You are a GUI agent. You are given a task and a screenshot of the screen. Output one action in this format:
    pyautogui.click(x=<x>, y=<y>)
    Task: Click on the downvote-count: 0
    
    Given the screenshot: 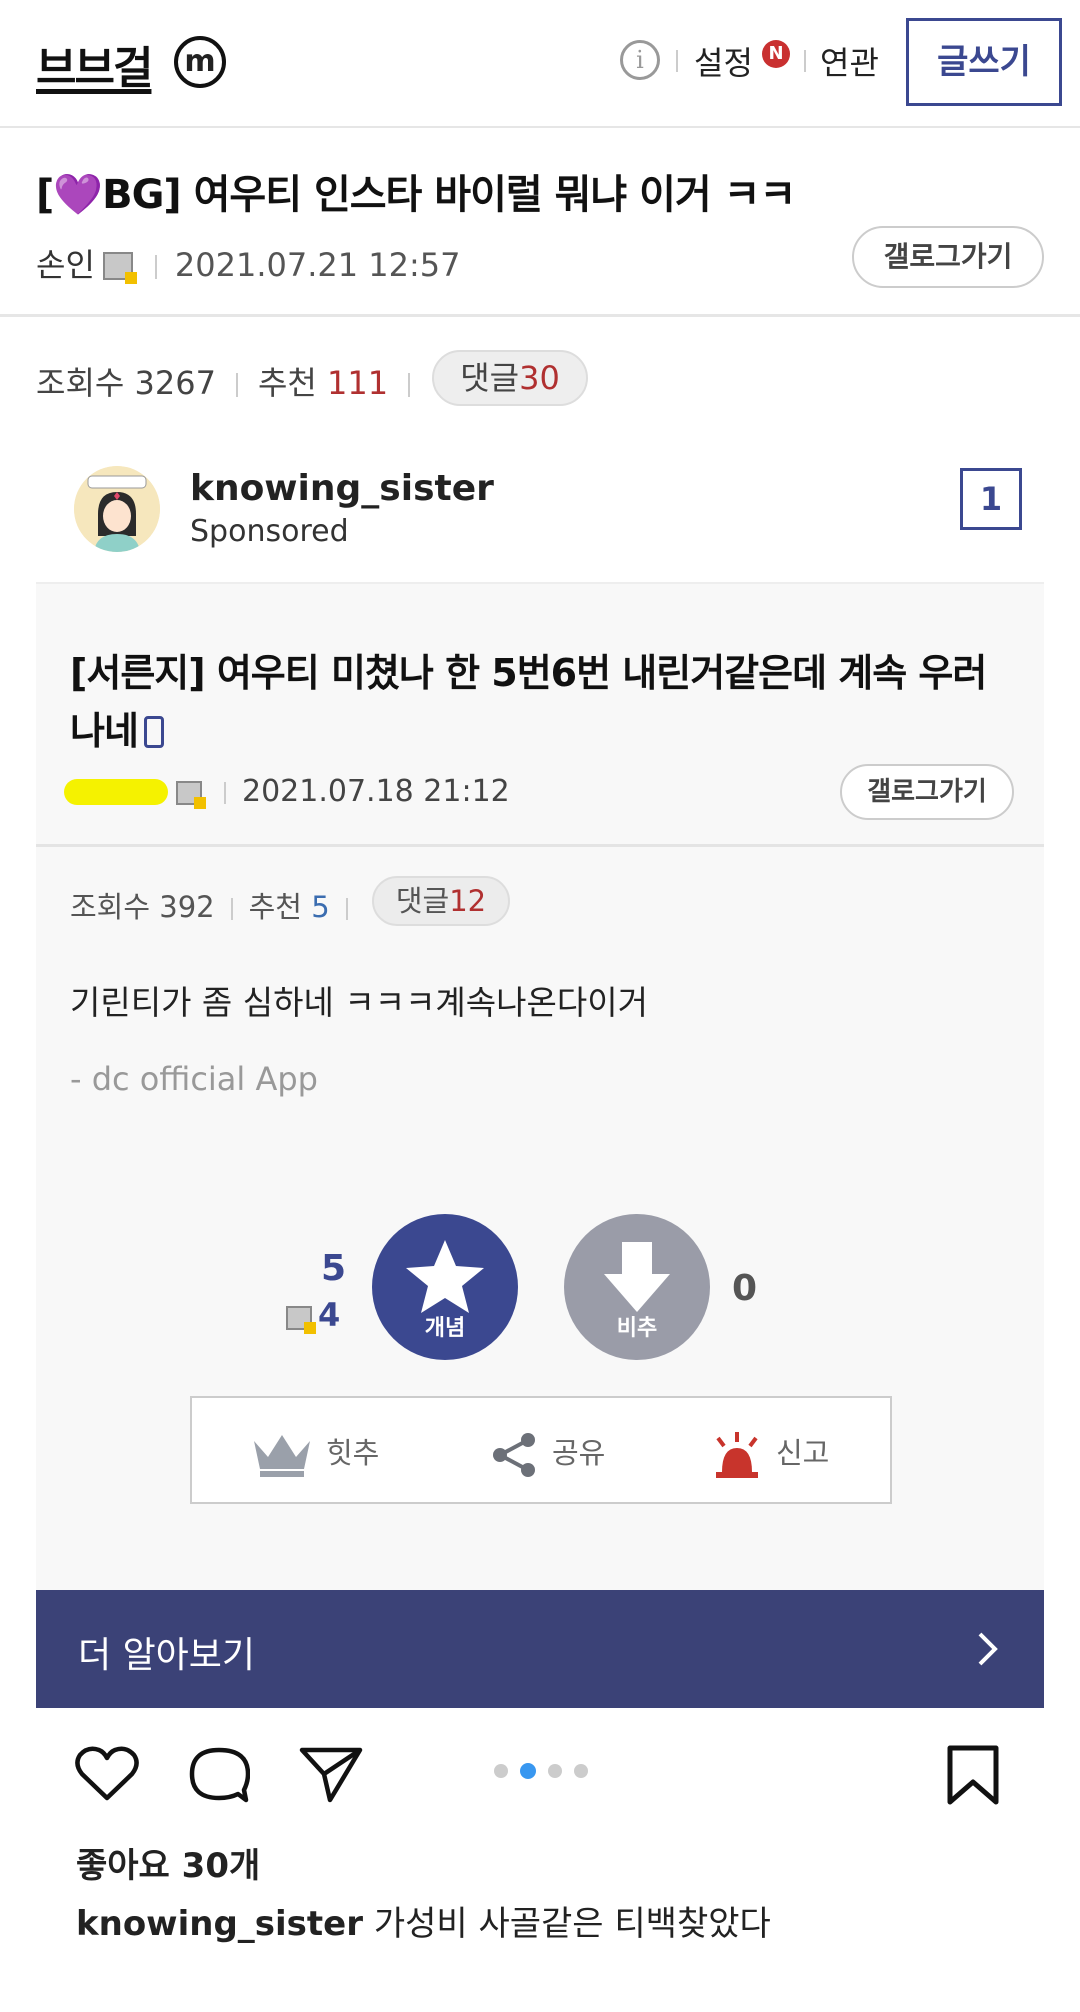 What is the action you would take?
    pyautogui.click(x=745, y=1288)
    